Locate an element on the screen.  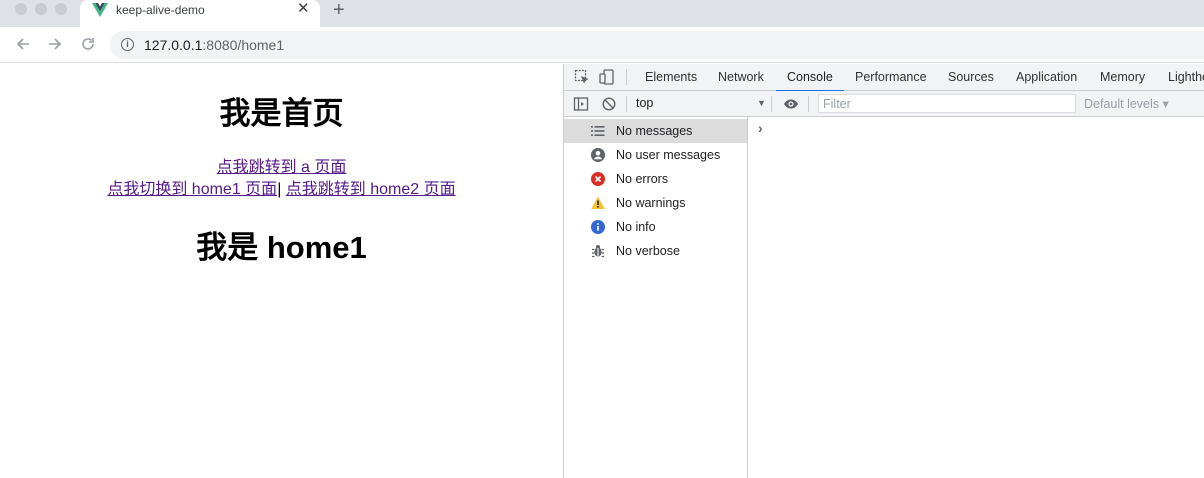
sidebar-item-label: No warnings is located at coordinates (651, 203).